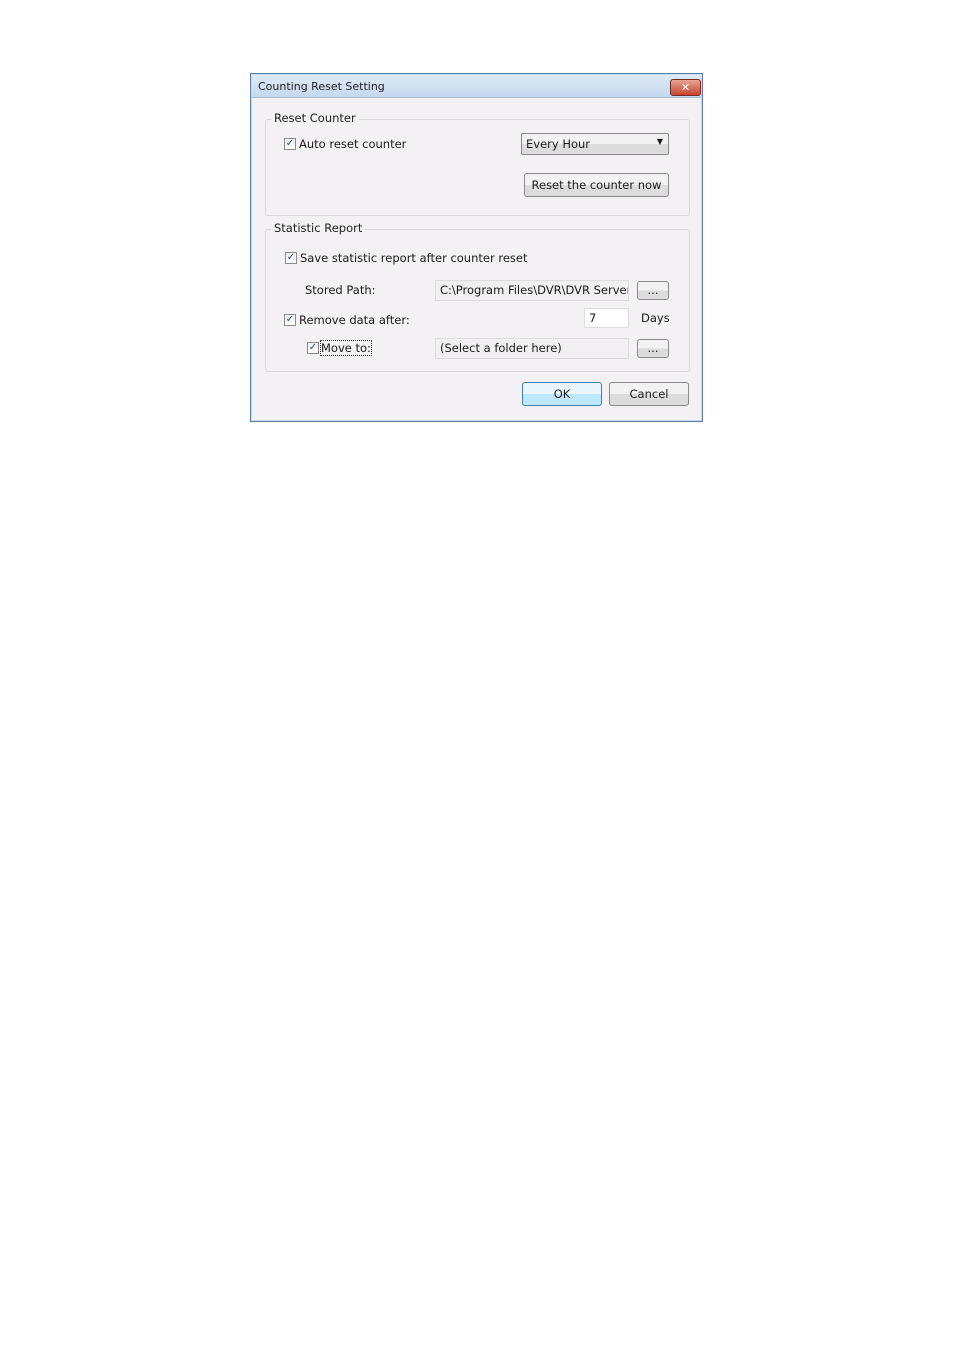 The height and width of the screenshot is (1354, 954). What do you see at coordinates (290, 320) in the screenshot?
I see `remove-data-checkbox: ✓` at bounding box center [290, 320].